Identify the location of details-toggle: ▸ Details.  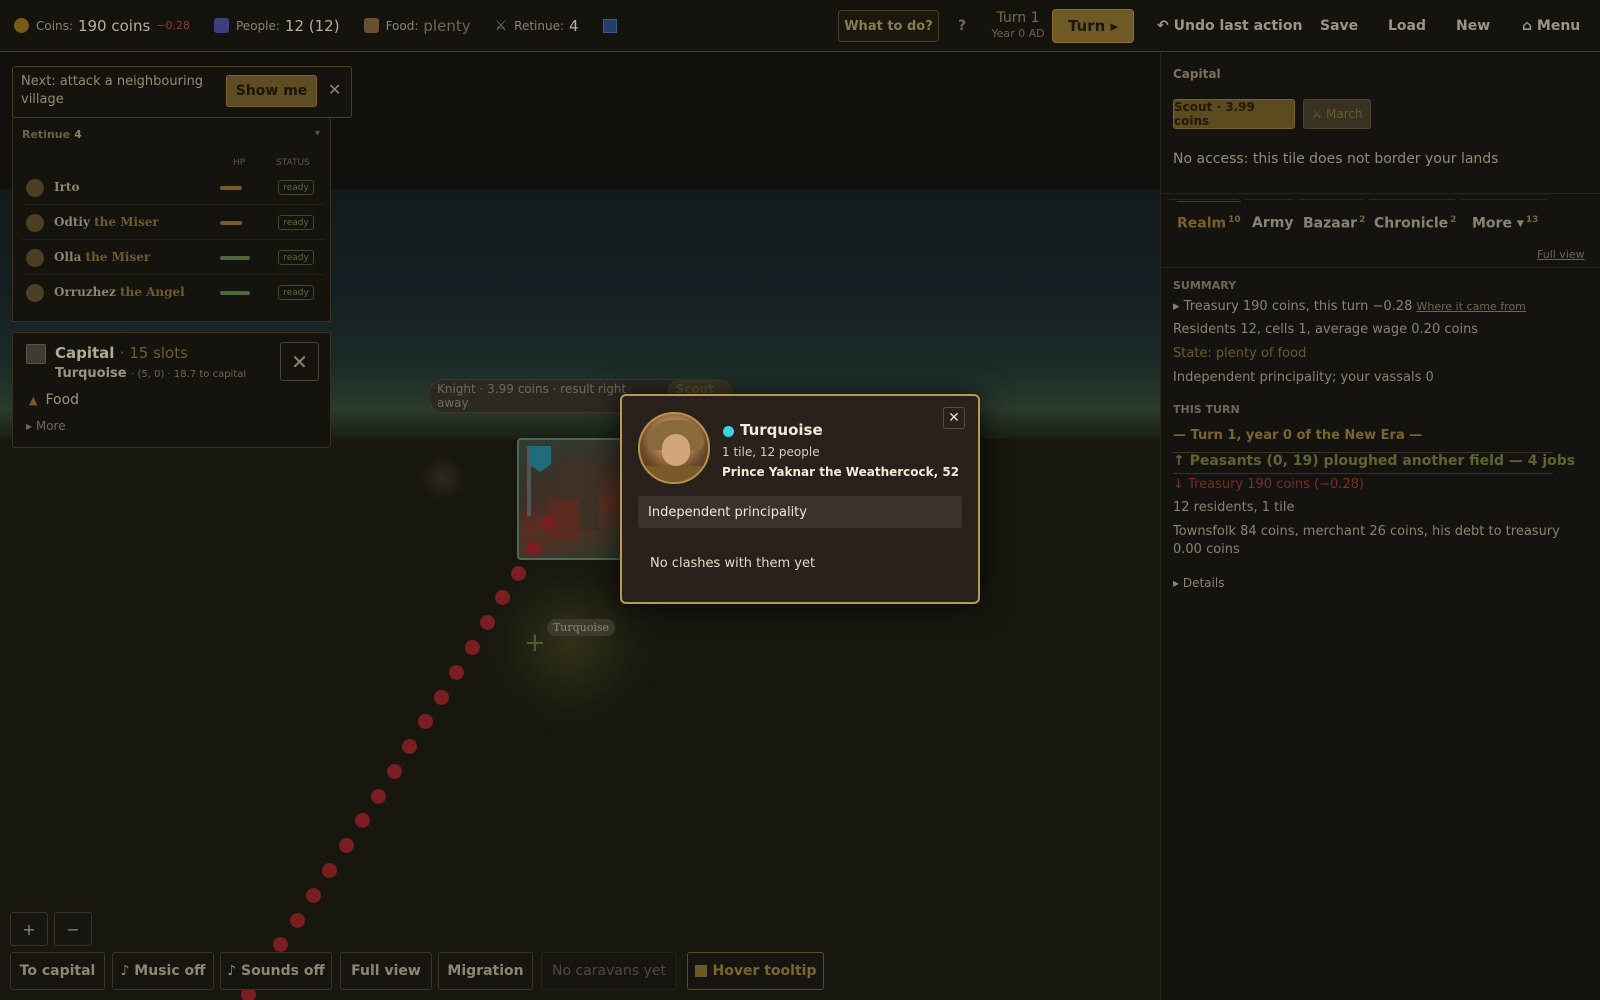
(1383, 583).